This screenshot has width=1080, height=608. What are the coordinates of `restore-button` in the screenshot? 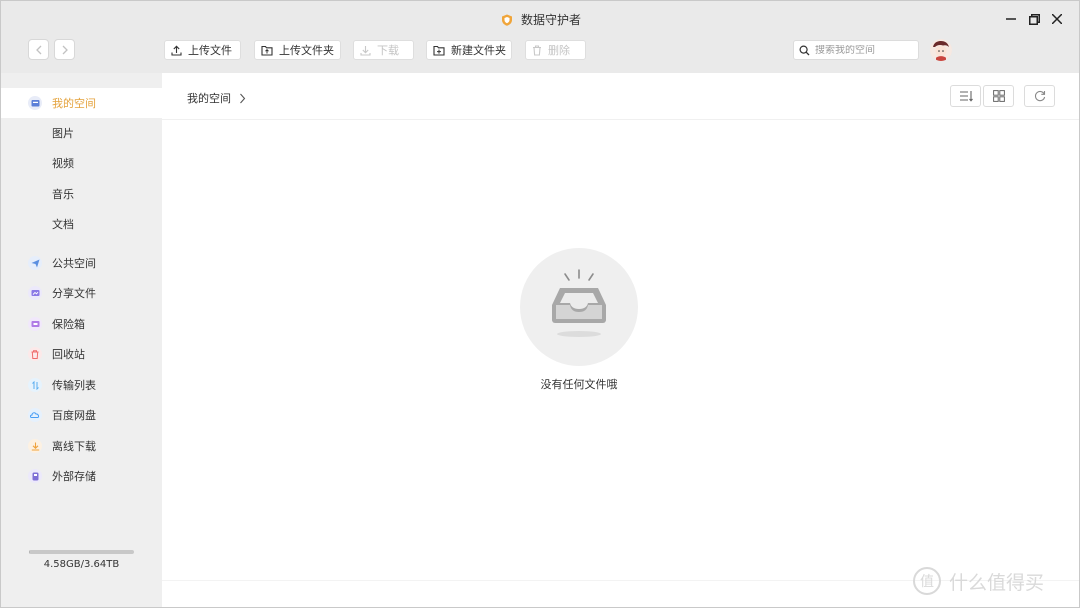 It's located at (1034, 19).